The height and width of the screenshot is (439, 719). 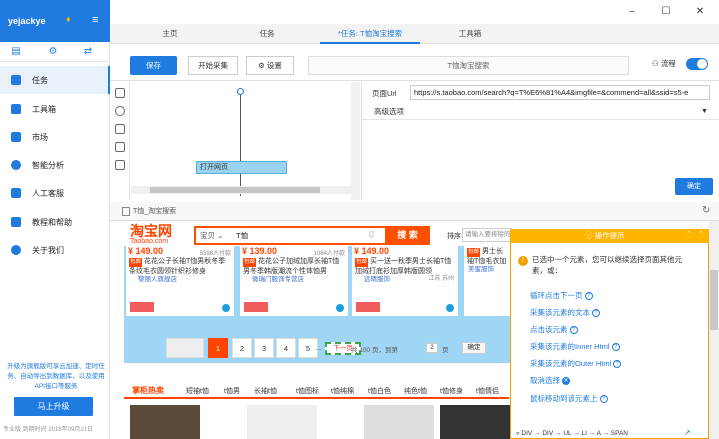 I want to click on chevron-down-icon: ▼, so click(x=704, y=111).